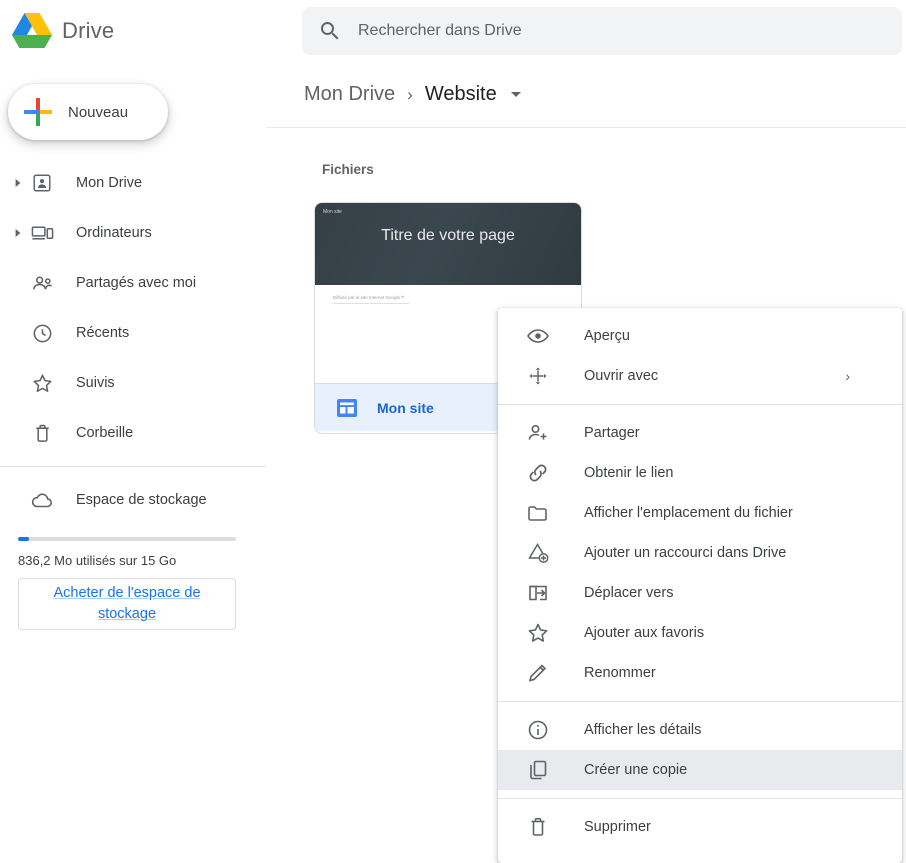 Image resolution: width=906 pixels, height=863 pixels. I want to click on sidebar-item-label: Ordinateurs, so click(114, 233).